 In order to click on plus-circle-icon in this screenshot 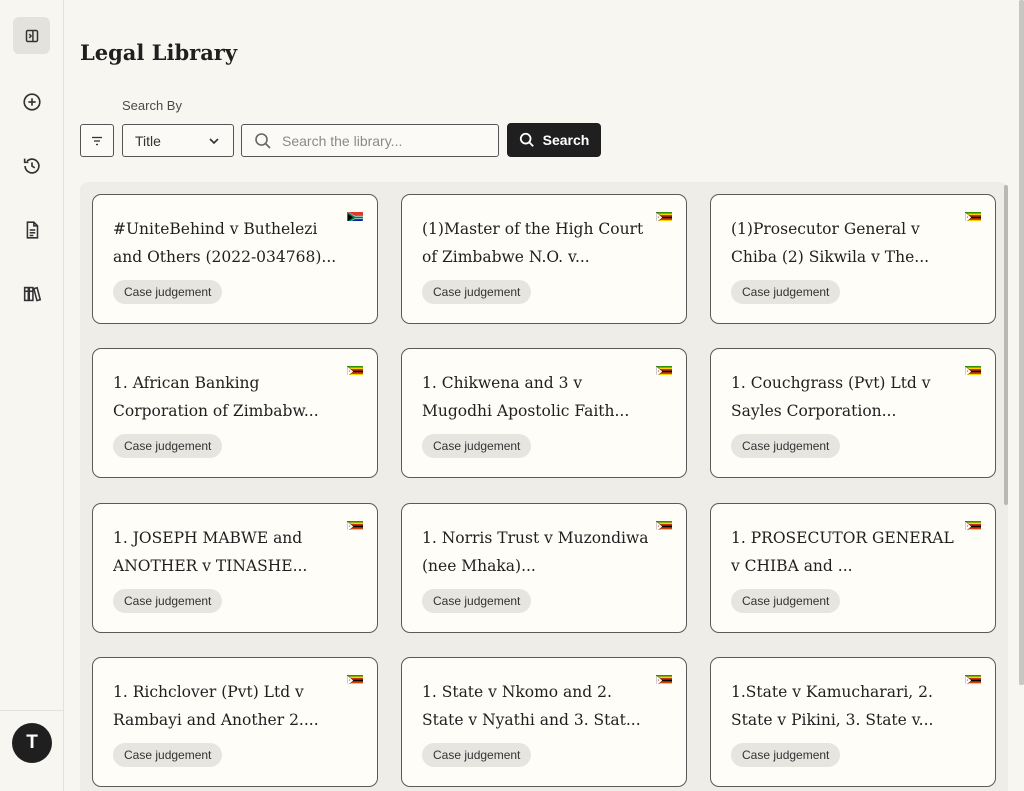, I will do `click(31, 101)`.